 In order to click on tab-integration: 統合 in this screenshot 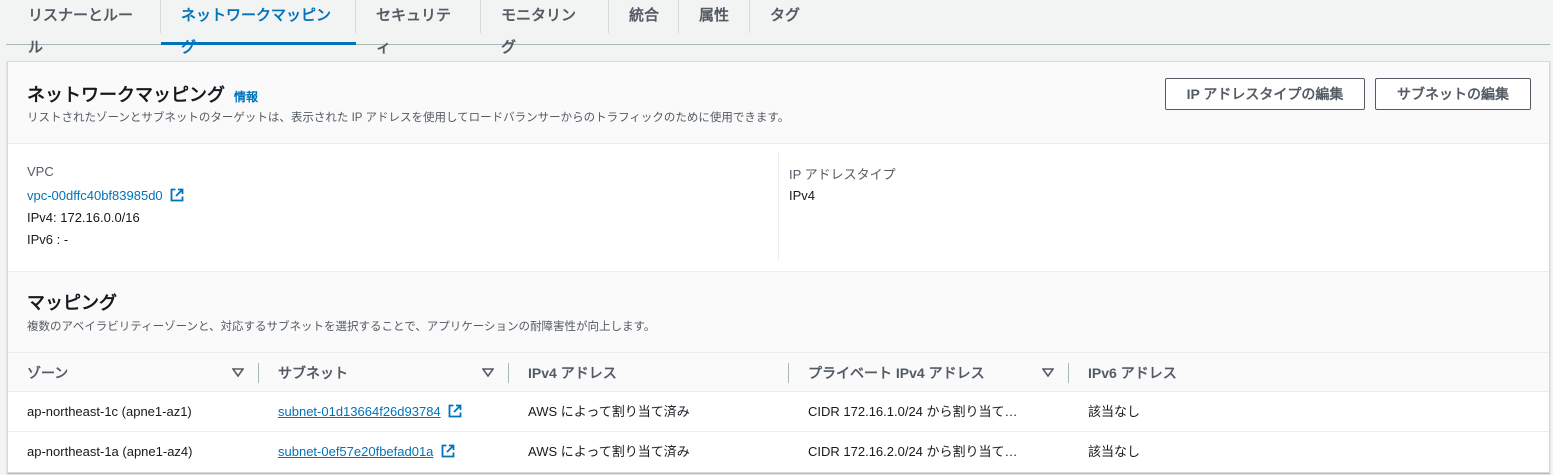, I will do `click(644, 22)`.